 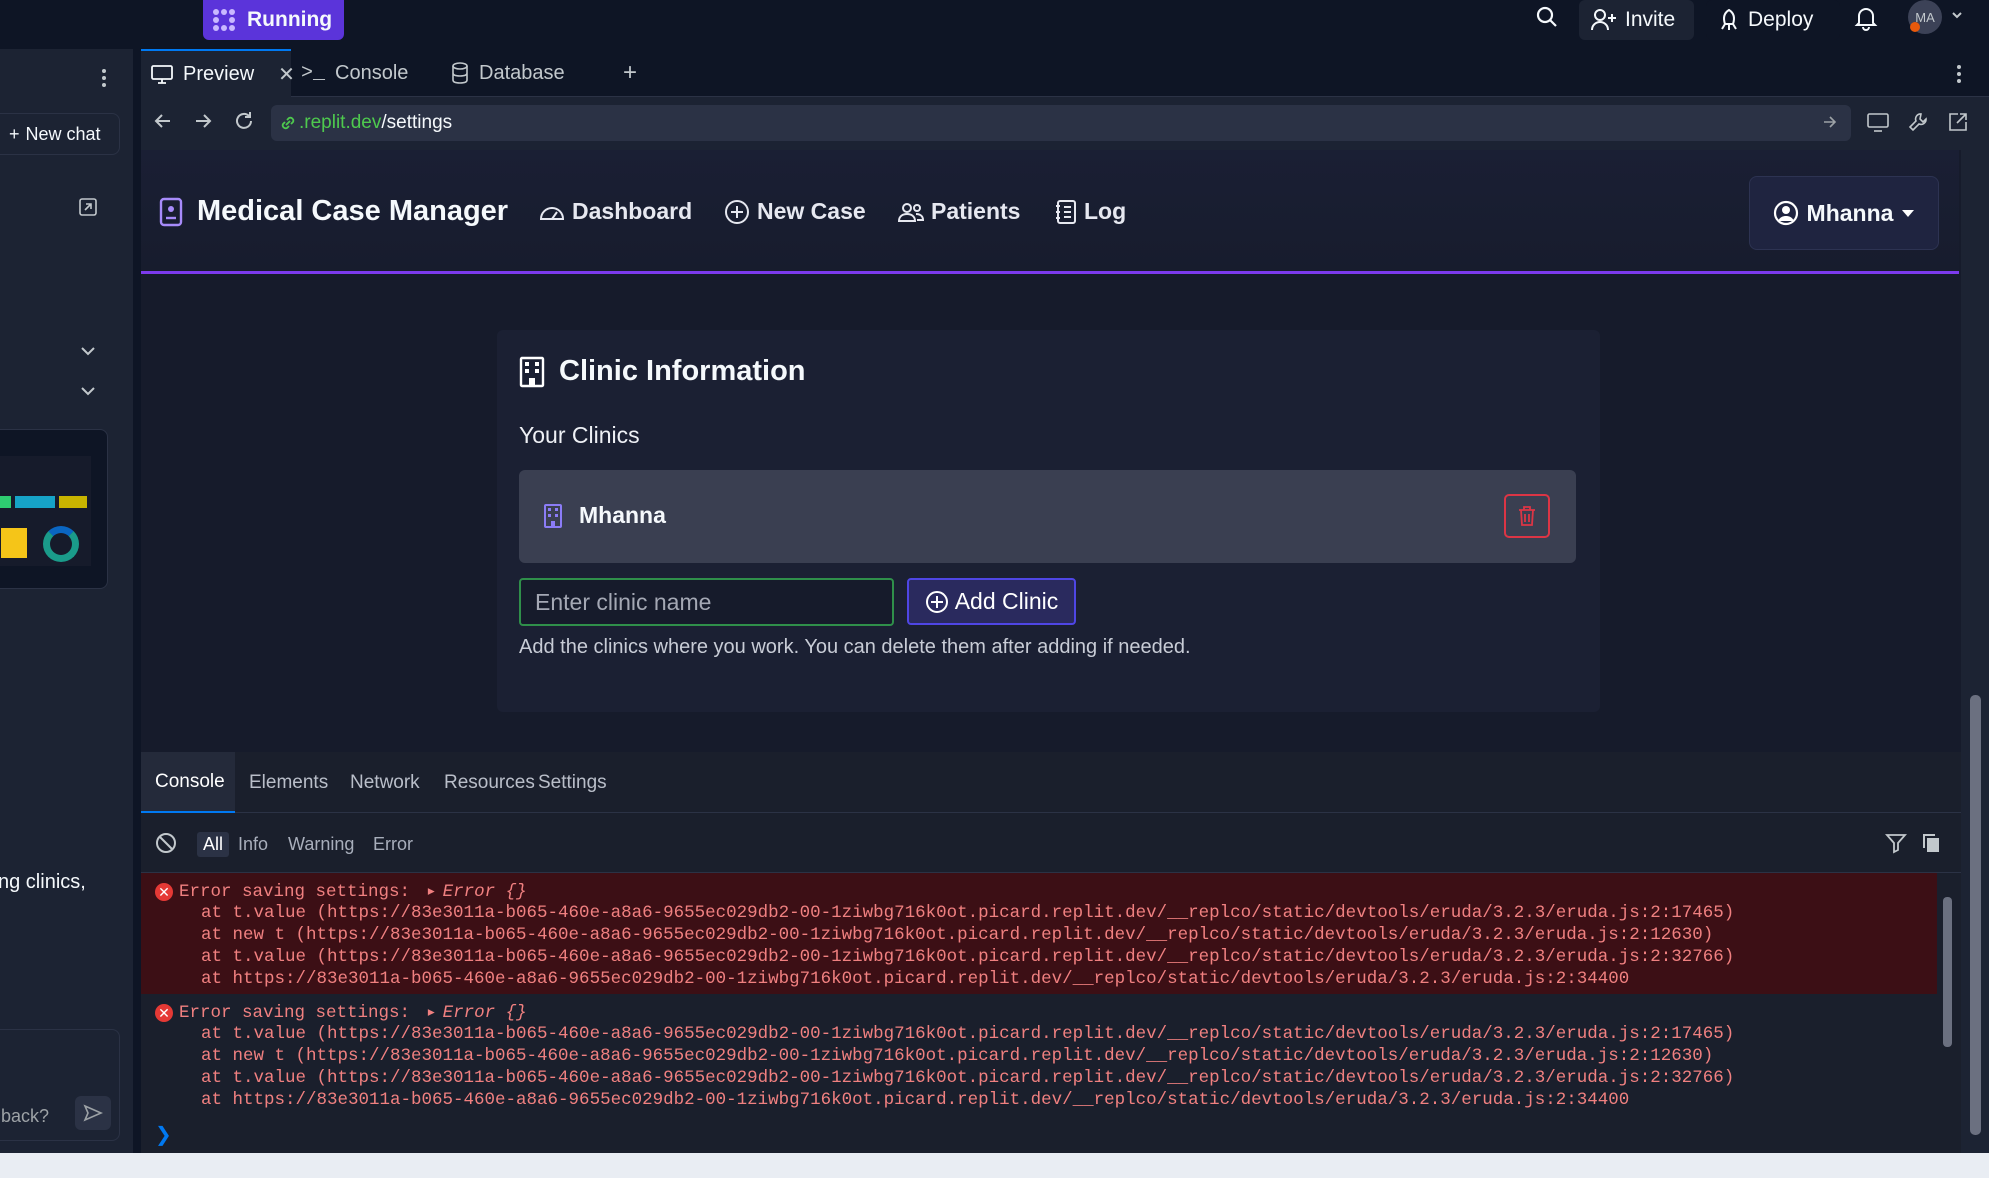 I want to click on tab-console: >_ Console, so click(x=361, y=73).